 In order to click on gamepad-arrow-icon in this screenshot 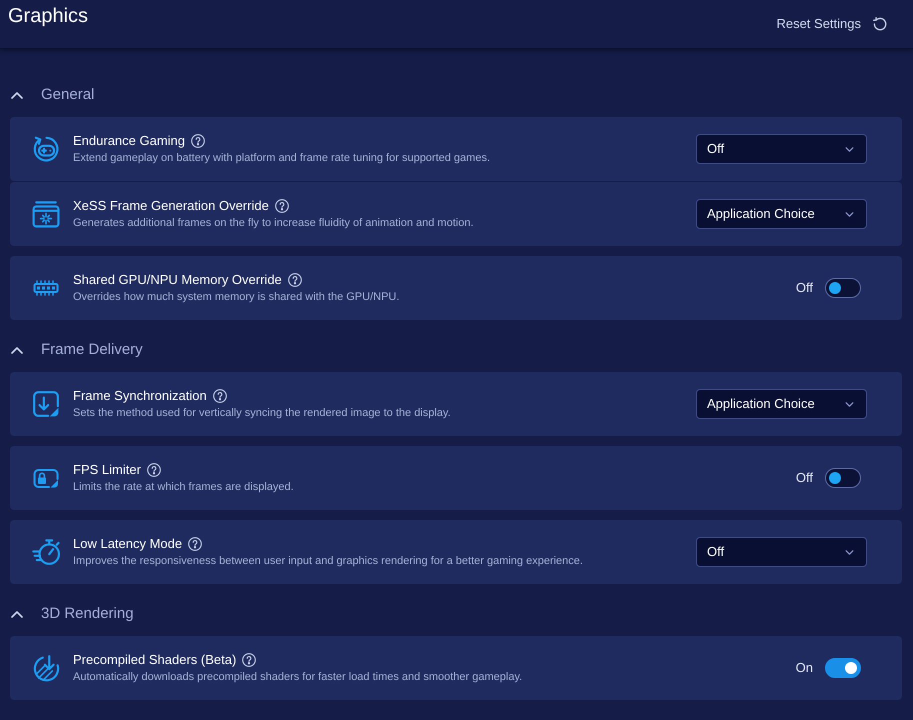, I will do `click(46, 149)`.